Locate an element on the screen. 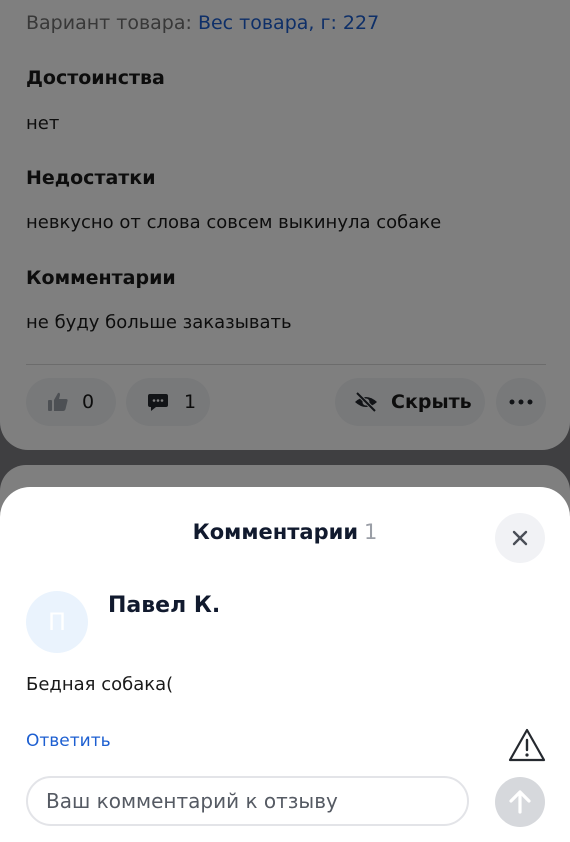 Image resolution: width=570 pixels, height=842 pixels. report-button is located at coordinates (527, 745).